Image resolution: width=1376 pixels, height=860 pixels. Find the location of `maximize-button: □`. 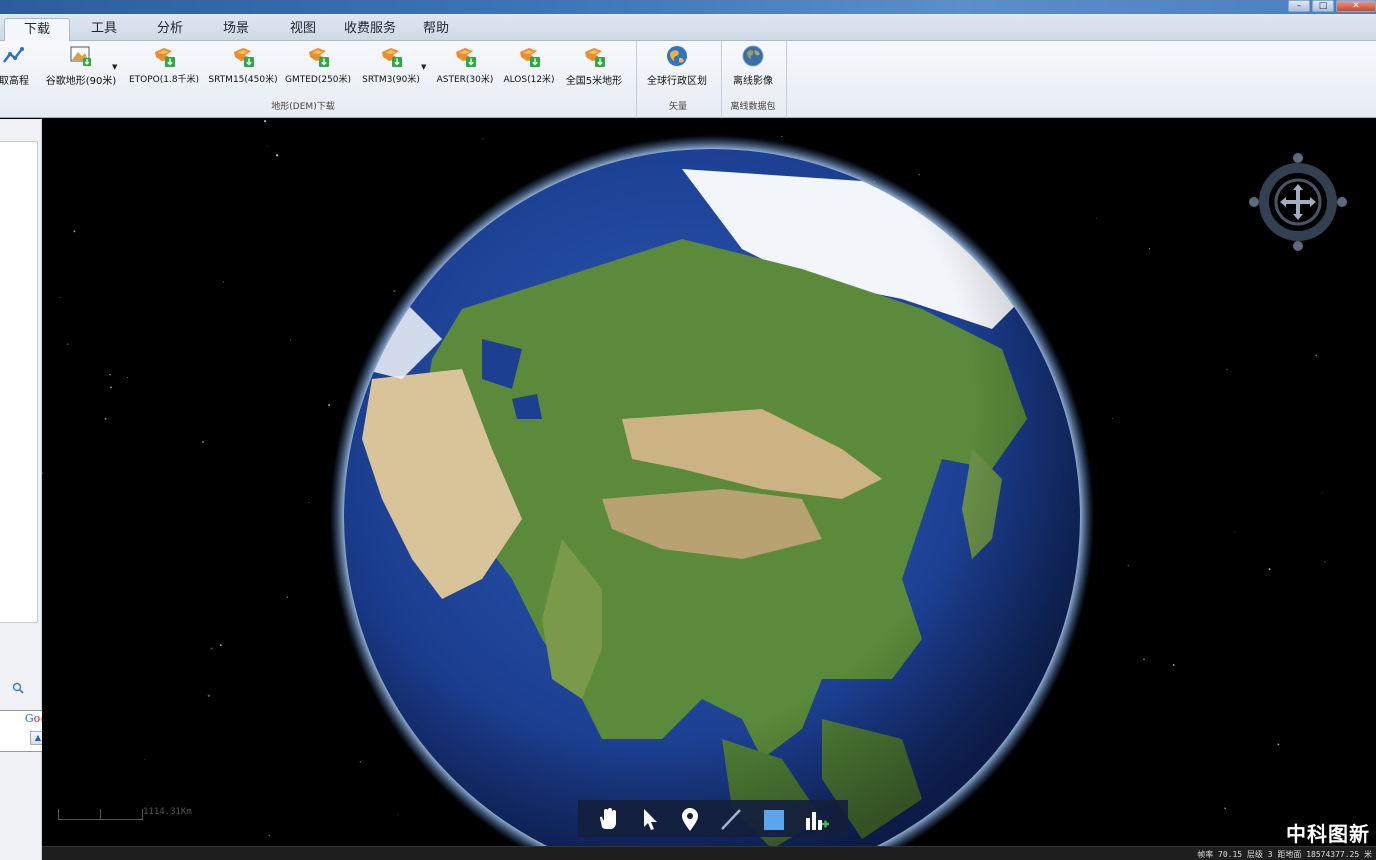

maximize-button: □ is located at coordinates (1323, 6).